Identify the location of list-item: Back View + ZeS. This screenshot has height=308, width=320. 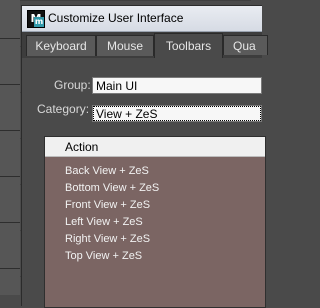
(107, 171).